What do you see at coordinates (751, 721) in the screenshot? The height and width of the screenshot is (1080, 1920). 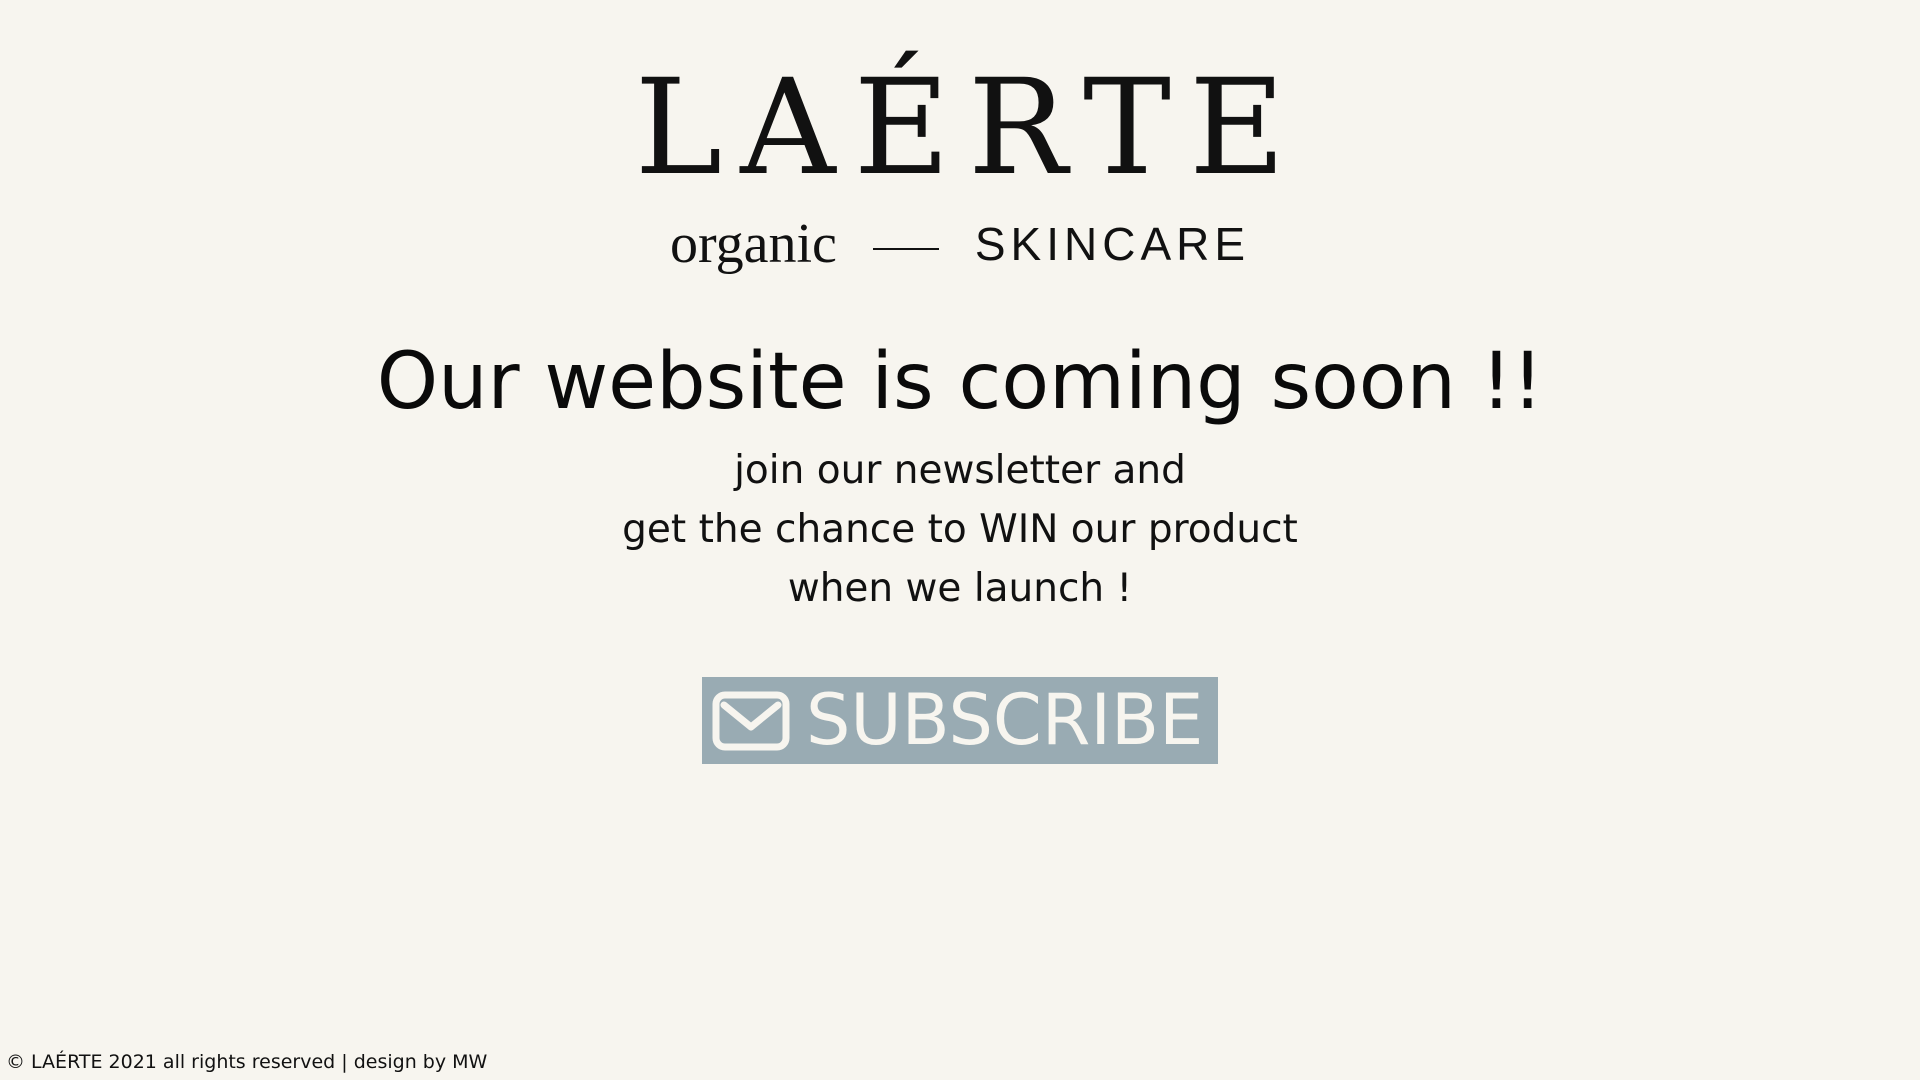 I see `envelope-icon` at bounding box center [751, 721].